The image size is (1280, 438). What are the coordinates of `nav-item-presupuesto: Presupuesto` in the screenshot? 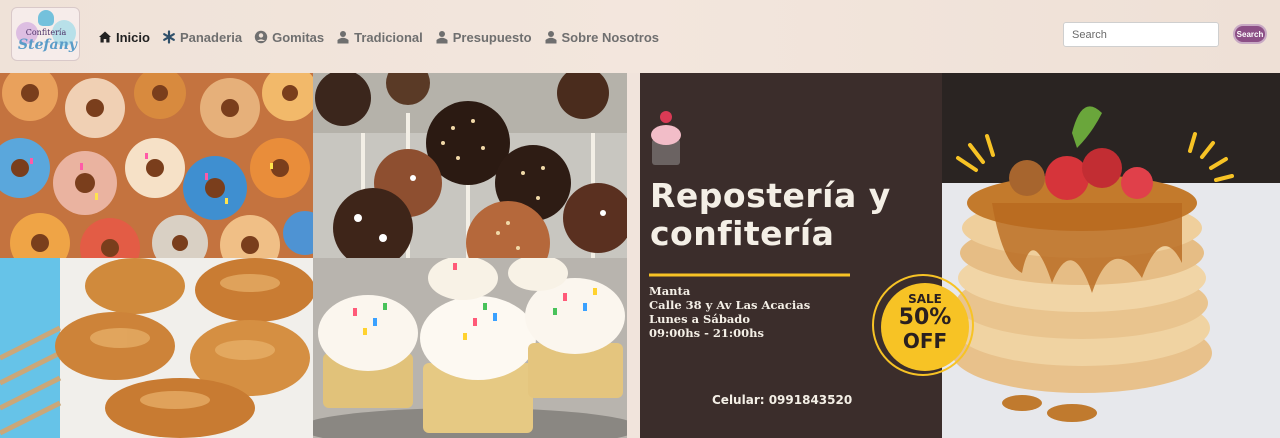 It's located at (483, 37).